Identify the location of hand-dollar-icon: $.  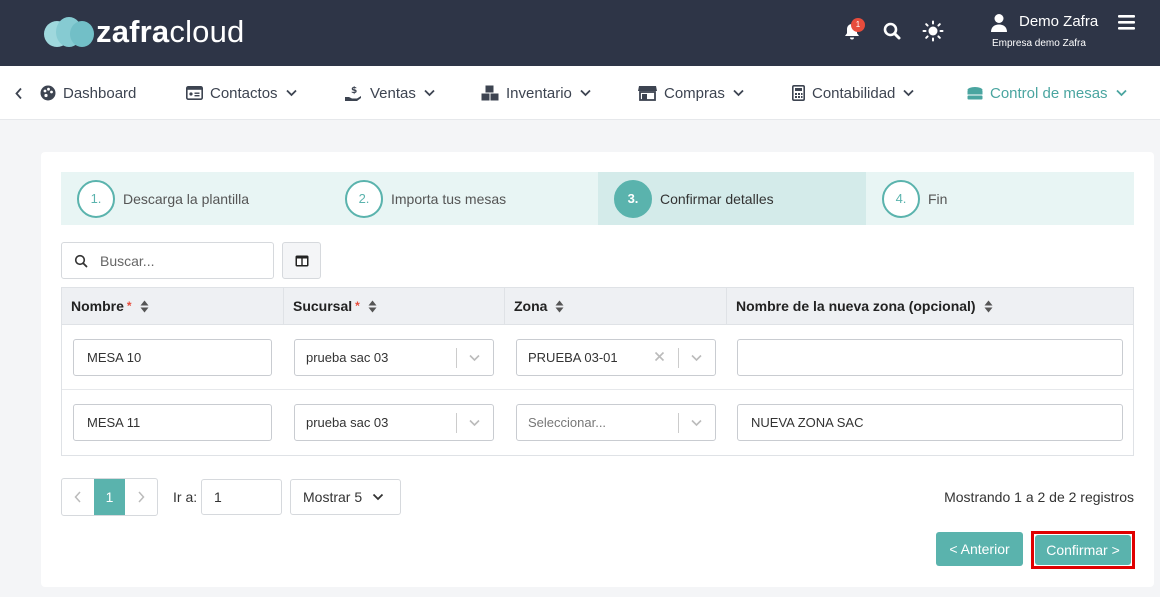
(353, 93).